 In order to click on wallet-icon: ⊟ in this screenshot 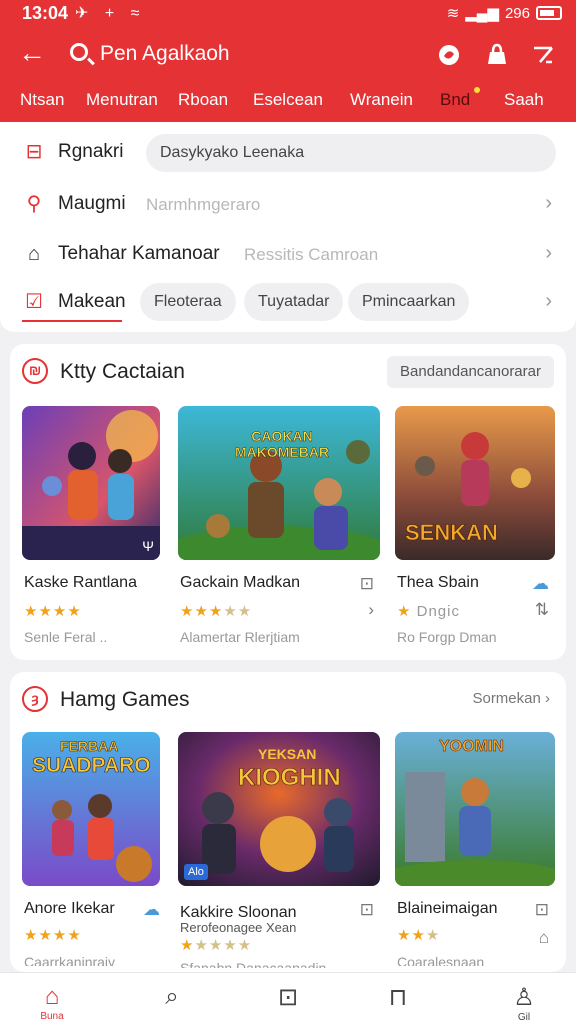, I will do `click(34, 152)`.